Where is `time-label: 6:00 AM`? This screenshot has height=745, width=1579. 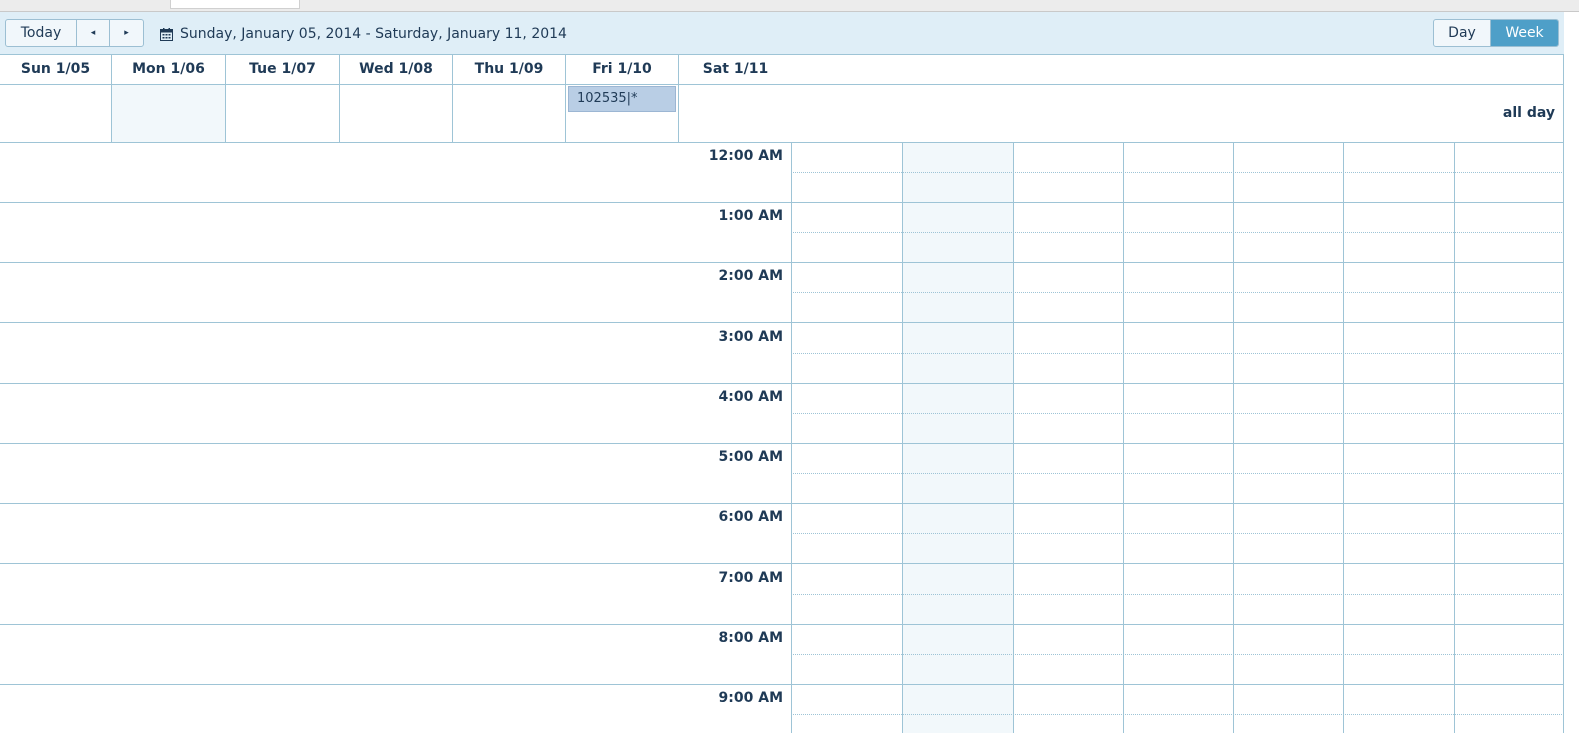 time-label: 6:00 AM is located at coordinates (750, 517).